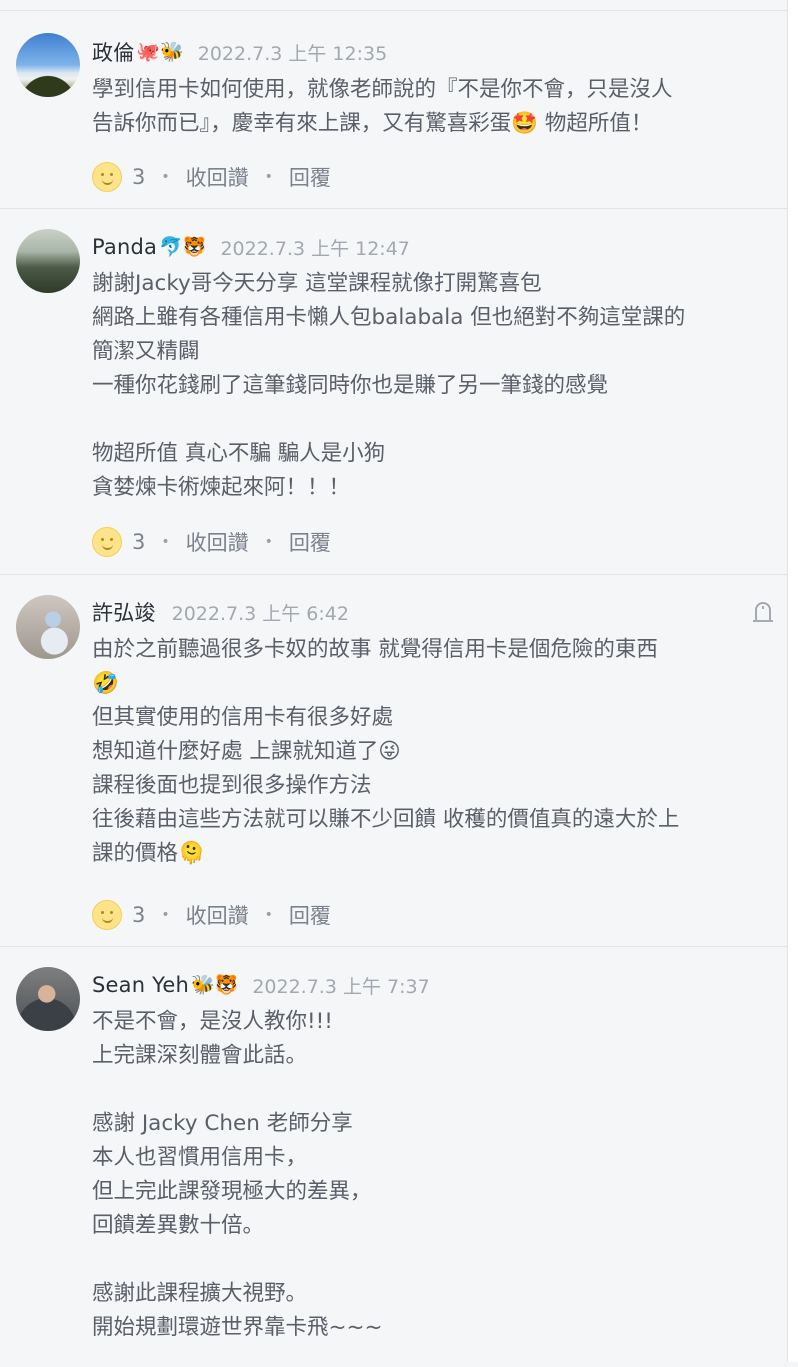 The height and width of the screenshot is (1367, 798). I want to click on comment-date: 2022.7.3 上午 7:37, so click(341, 986).